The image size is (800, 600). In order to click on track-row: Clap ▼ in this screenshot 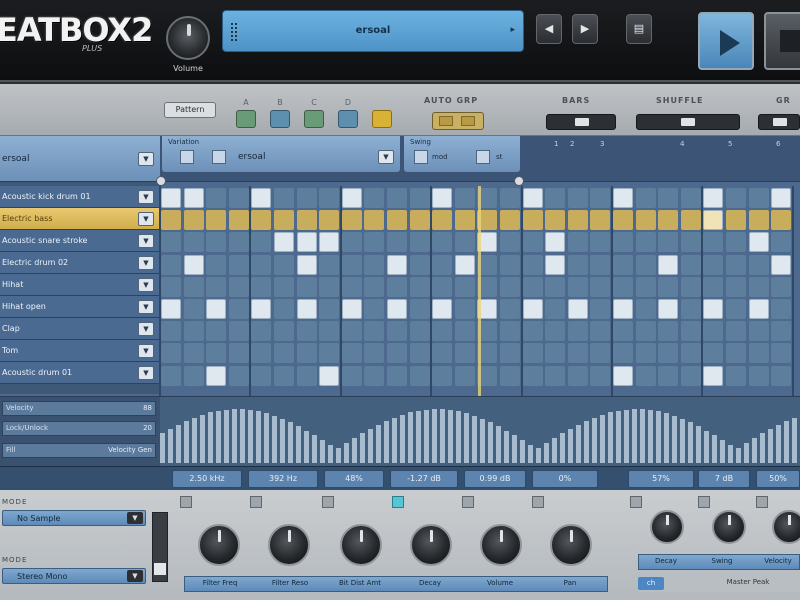, I will do `click(80, 329)`.